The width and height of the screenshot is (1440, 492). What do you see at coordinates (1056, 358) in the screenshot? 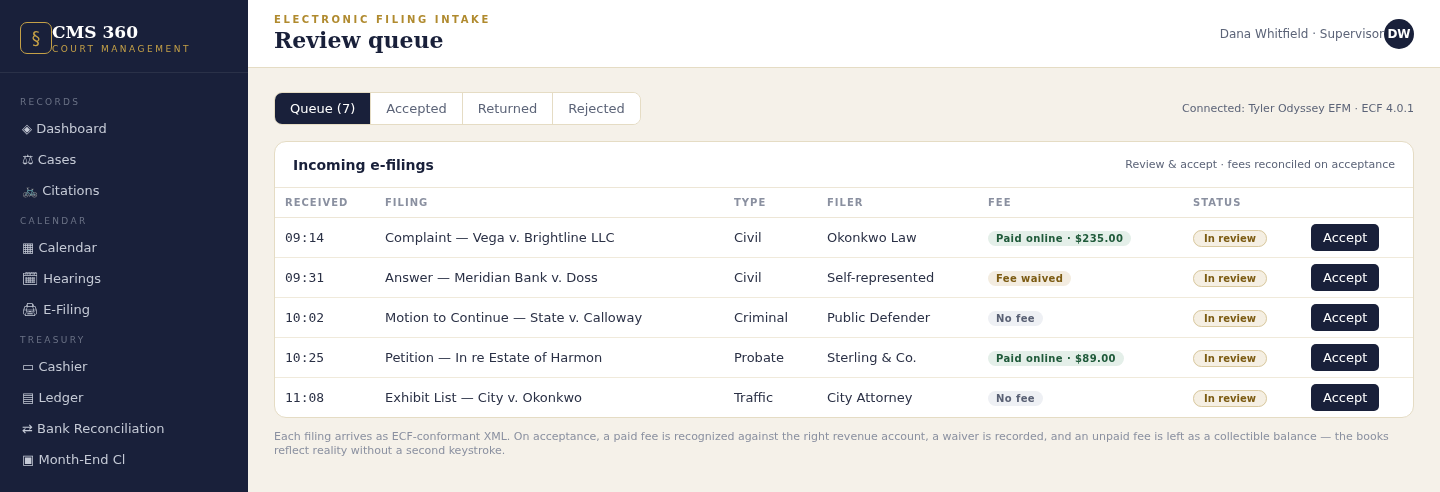
I see `fee-badge: Paid online · $89.00` at bounding box center [1056, 358].